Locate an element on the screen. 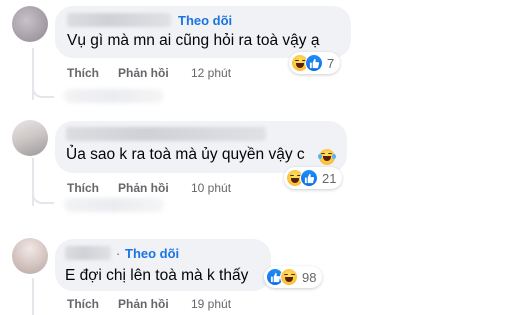 This screenshot has height=315, width=518. haha-icon is located at coordinates (289, 277).